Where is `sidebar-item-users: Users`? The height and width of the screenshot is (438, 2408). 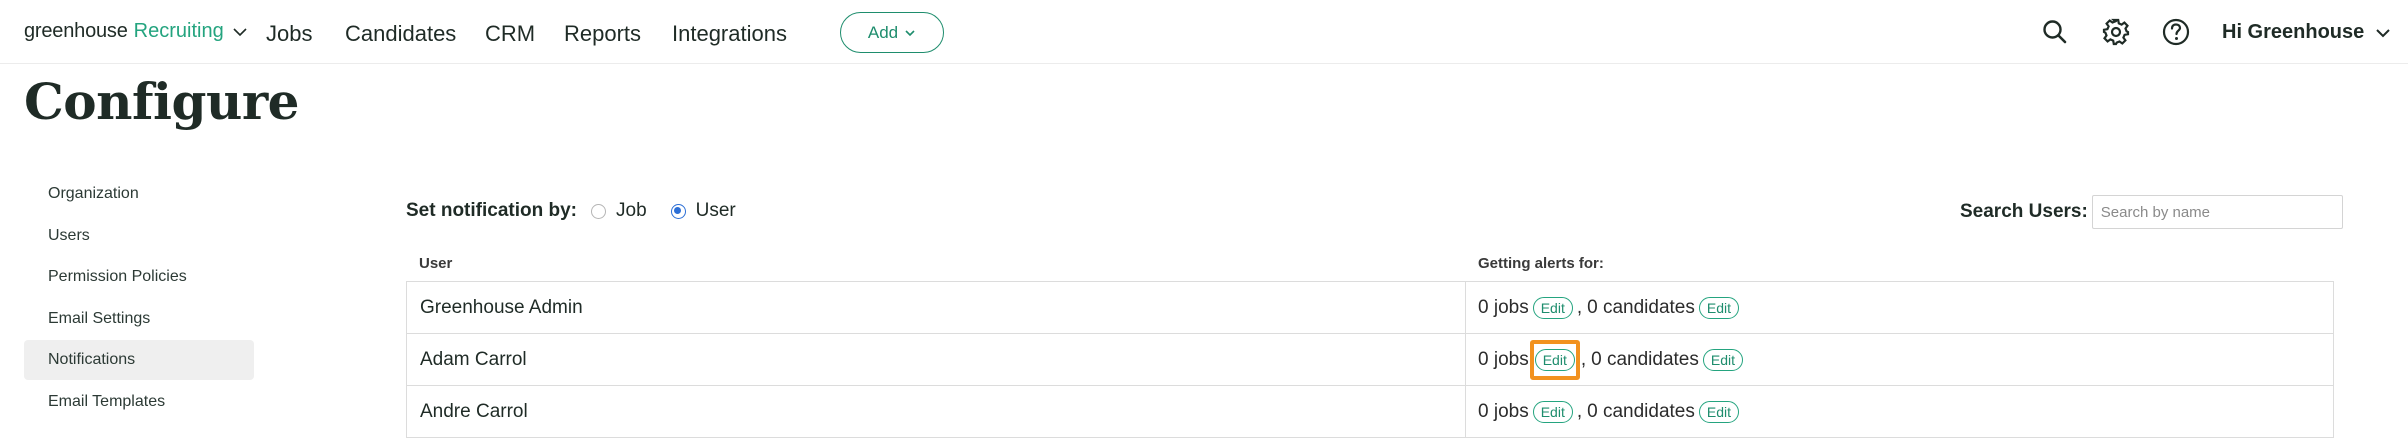 sidebar-item-users: Users is located at coordinates (139, 236).